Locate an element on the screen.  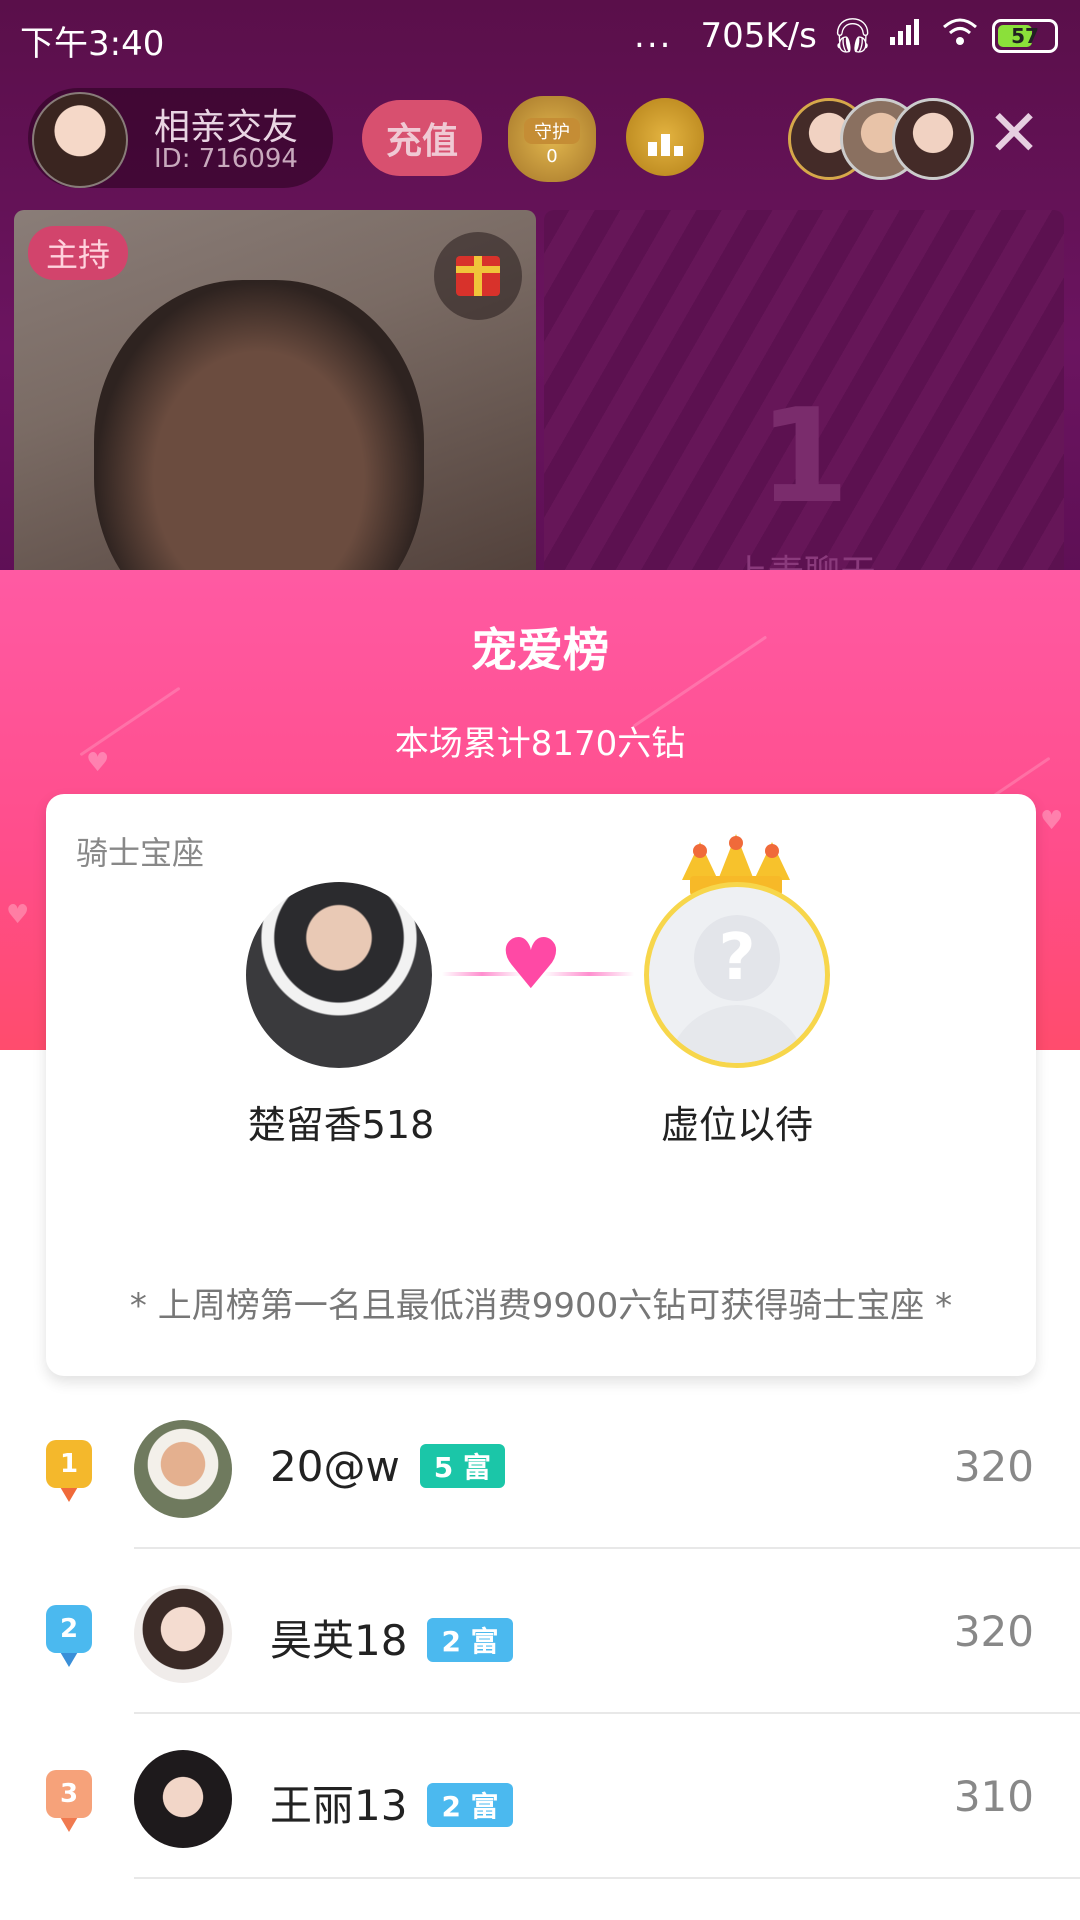
throne-note: * 上周榜第一名且最低消费9900六钻可获得骑士宝座 * is located at coordinates (541, 1306).